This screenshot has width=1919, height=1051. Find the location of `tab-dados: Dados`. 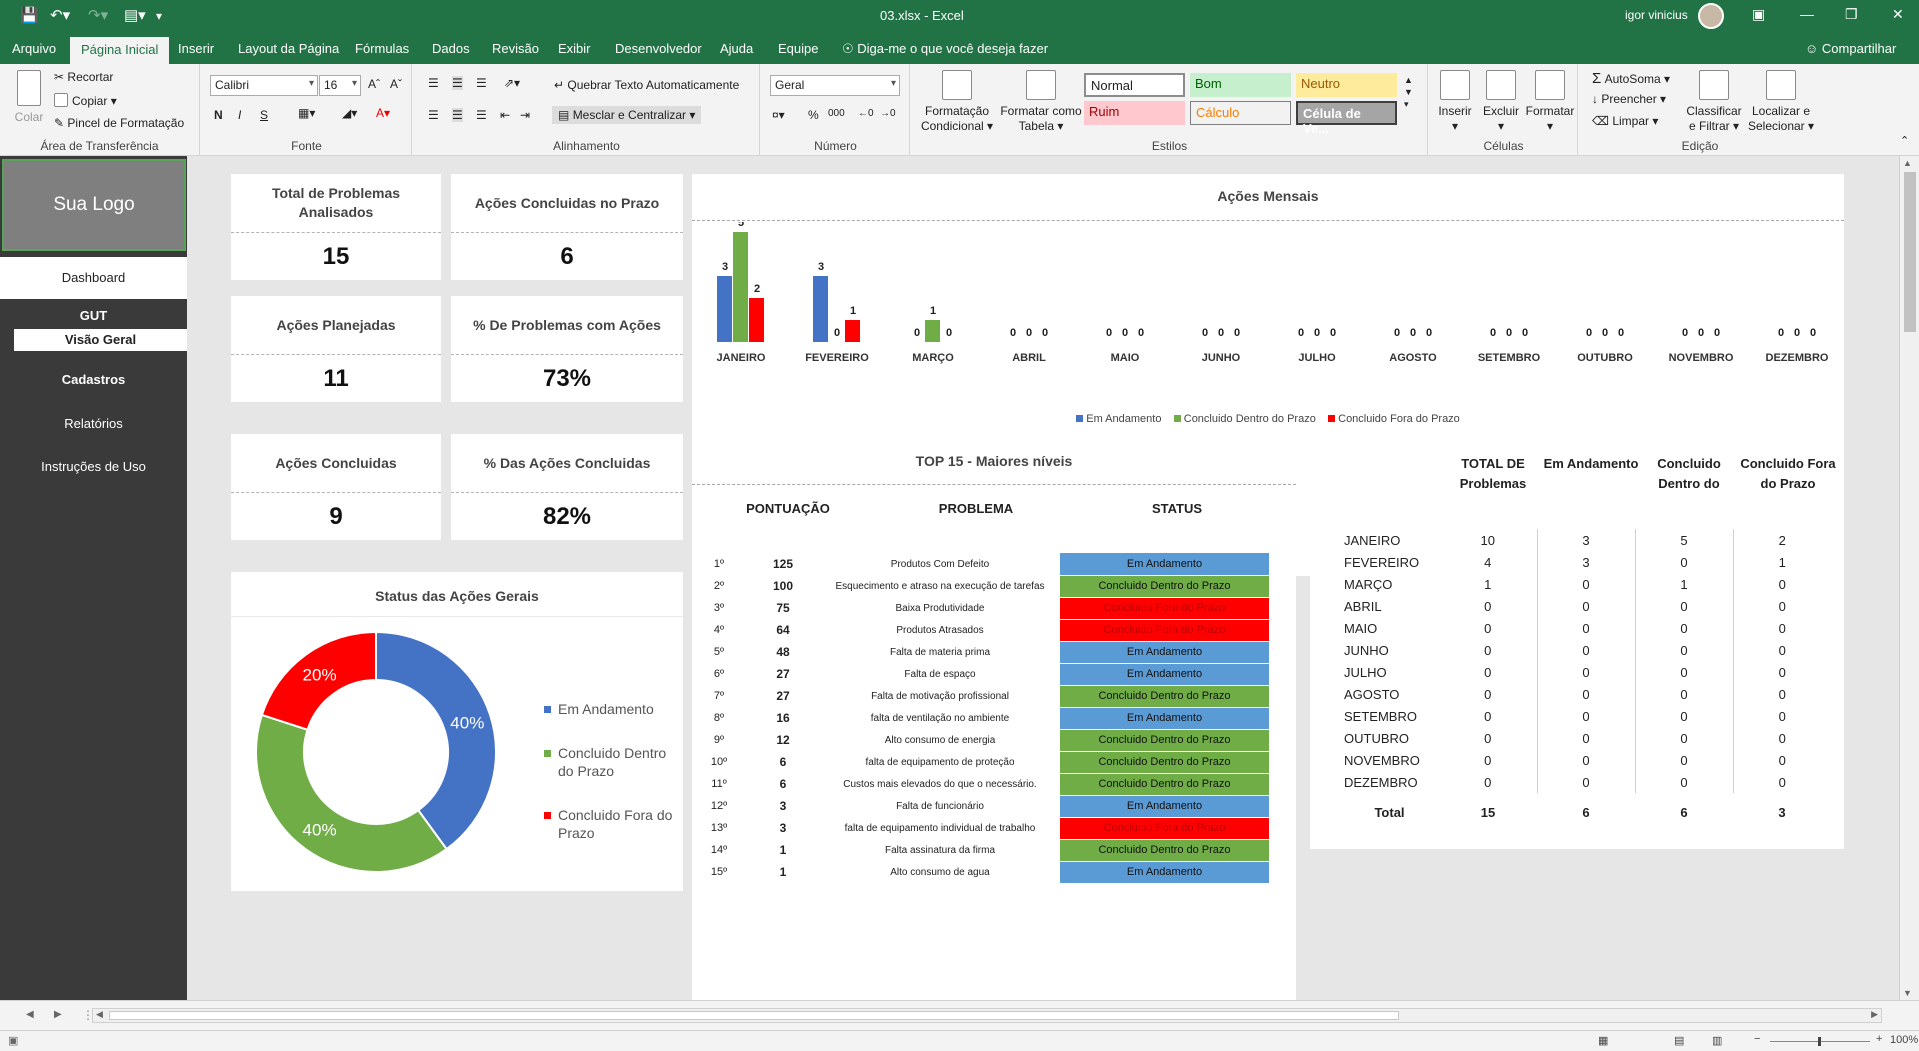

tab-dados: Dados is located at coordinates (451, 48).